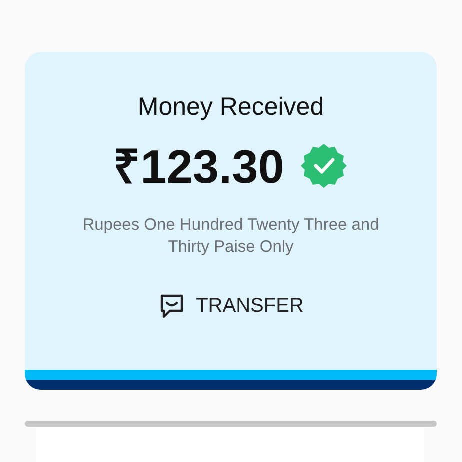 The image size is (462, 462). I want to click on amount-in-words: Rupees One Hundred Twenty Three and Thirty Paise Only, so click(231, 236).